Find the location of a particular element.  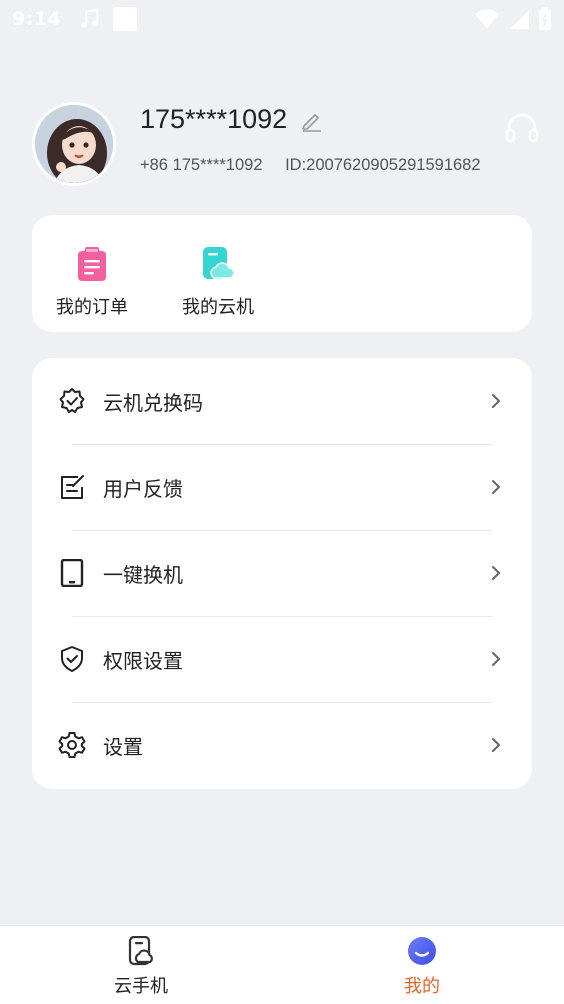

menu-item-label: 用户反馈 is located at coordinates (143, 488).